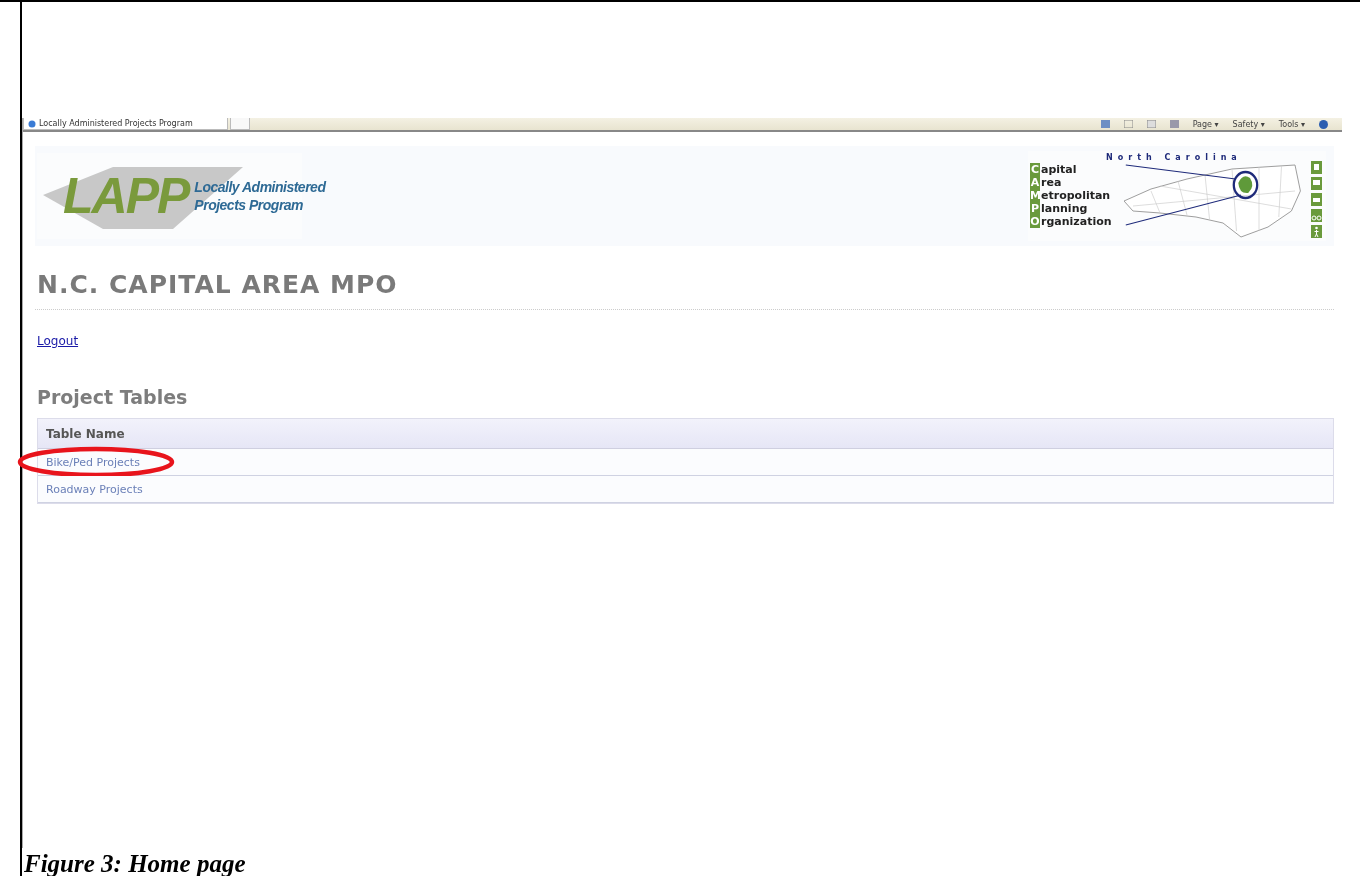 The height and width of the screenshot is (876, 1360). Describe the element at coordinates (32, 123) in the screenshot. I see `browser-icon` at that location.